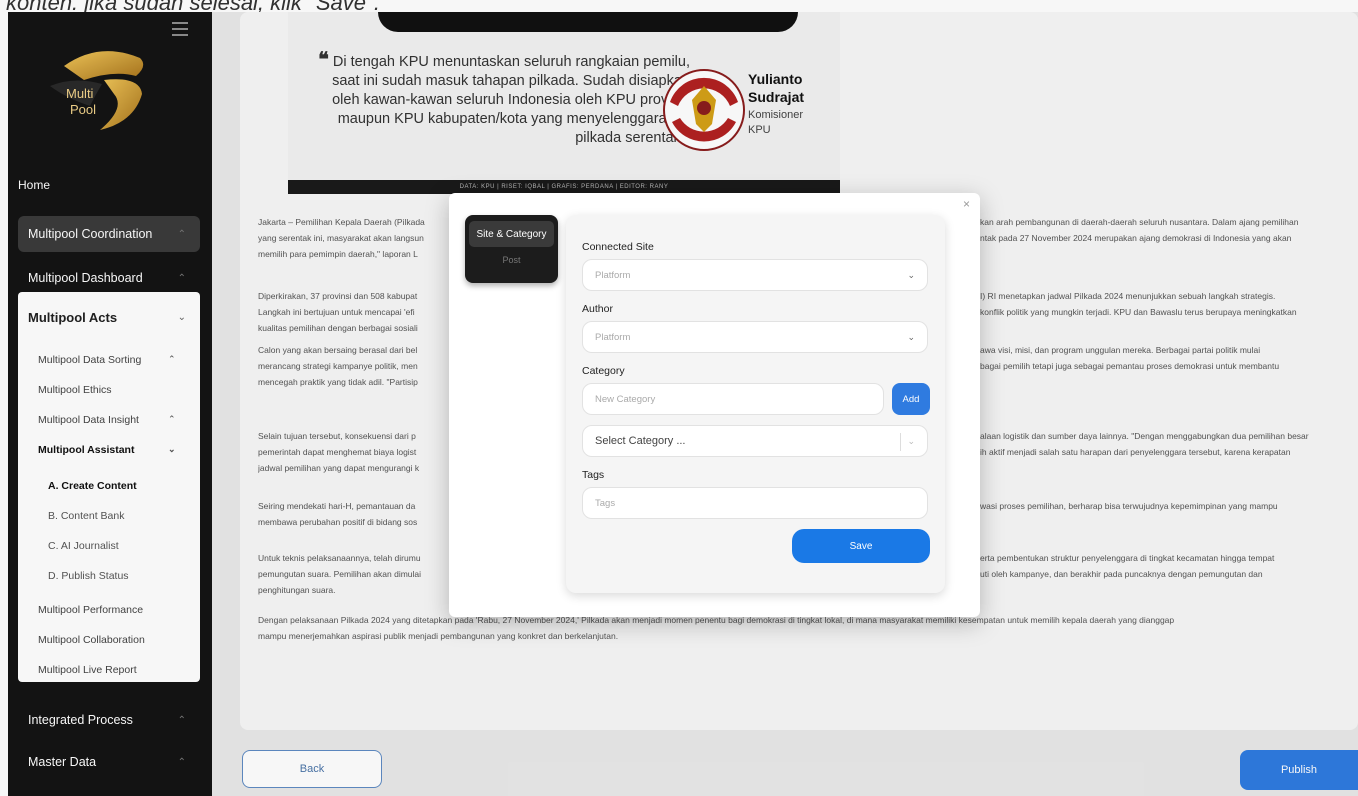 This screenshot has height=796, width=1358. What do you see at coordinates (605, 503) in the screenshot?
I see `input-placeholder: Tags` at bounding box center [605, 503].